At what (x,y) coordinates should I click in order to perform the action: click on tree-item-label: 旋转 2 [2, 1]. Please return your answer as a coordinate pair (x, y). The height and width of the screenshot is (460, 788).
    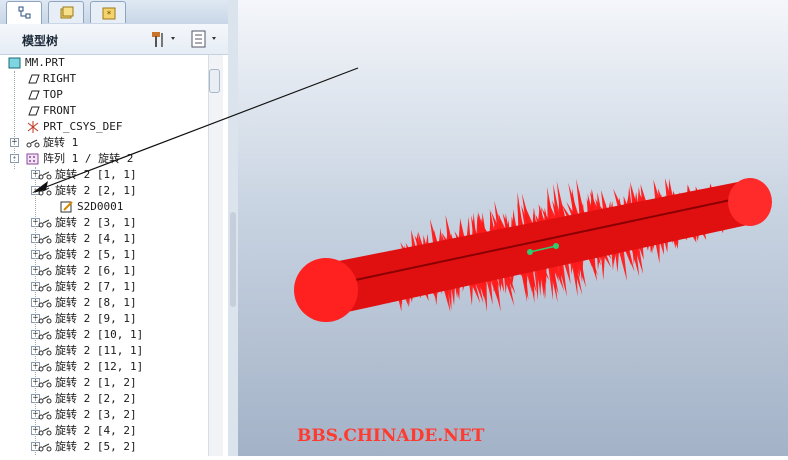
    Looking at the image, I should click on (96, 190).